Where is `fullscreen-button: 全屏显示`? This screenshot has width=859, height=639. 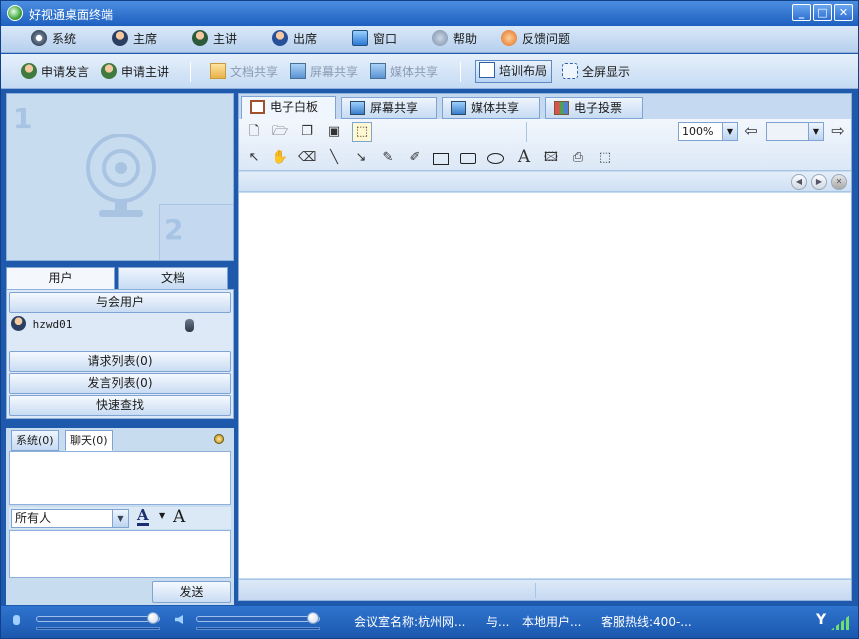
fullscreen-button: 全屏显示 is located at coordinates (596, 72).